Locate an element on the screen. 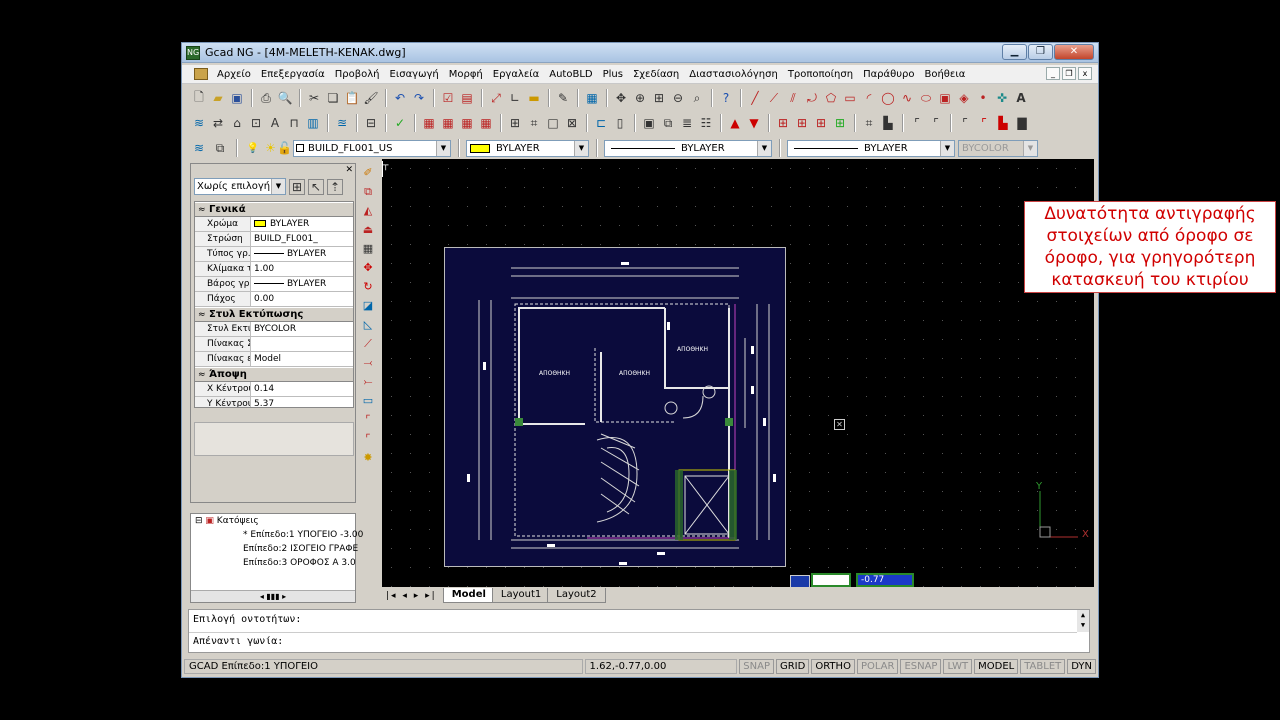 This screenshot has height=720, width=1280. menu-draw: Σχεδίαση is located at coordinates (656, 74).